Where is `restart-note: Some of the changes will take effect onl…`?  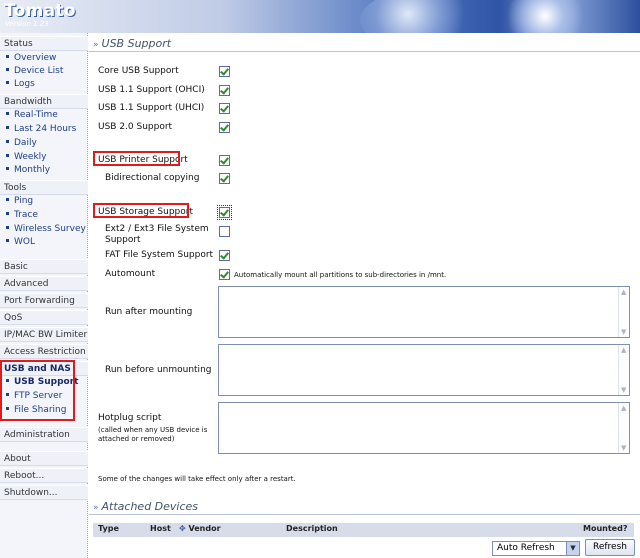
restart-note: Some of the changes will take effect onl… is located at coordinates (197, 479).